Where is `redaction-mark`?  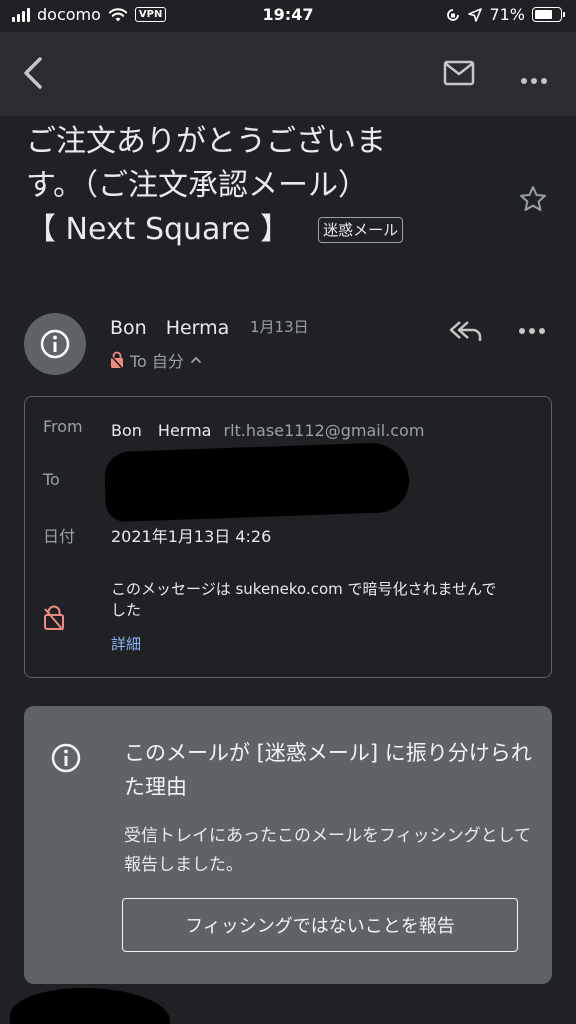
redaction-mark is located at coordinates (257, 482).